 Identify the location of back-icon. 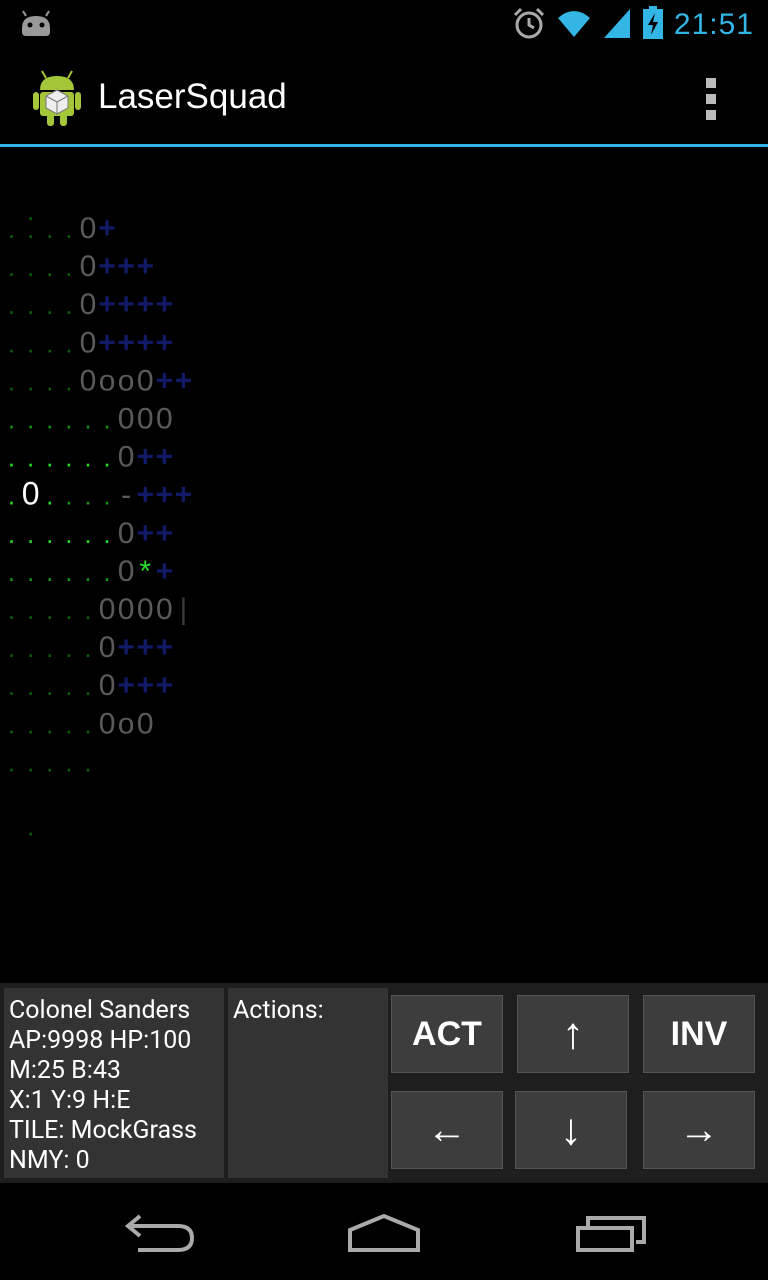
(160, 1236).